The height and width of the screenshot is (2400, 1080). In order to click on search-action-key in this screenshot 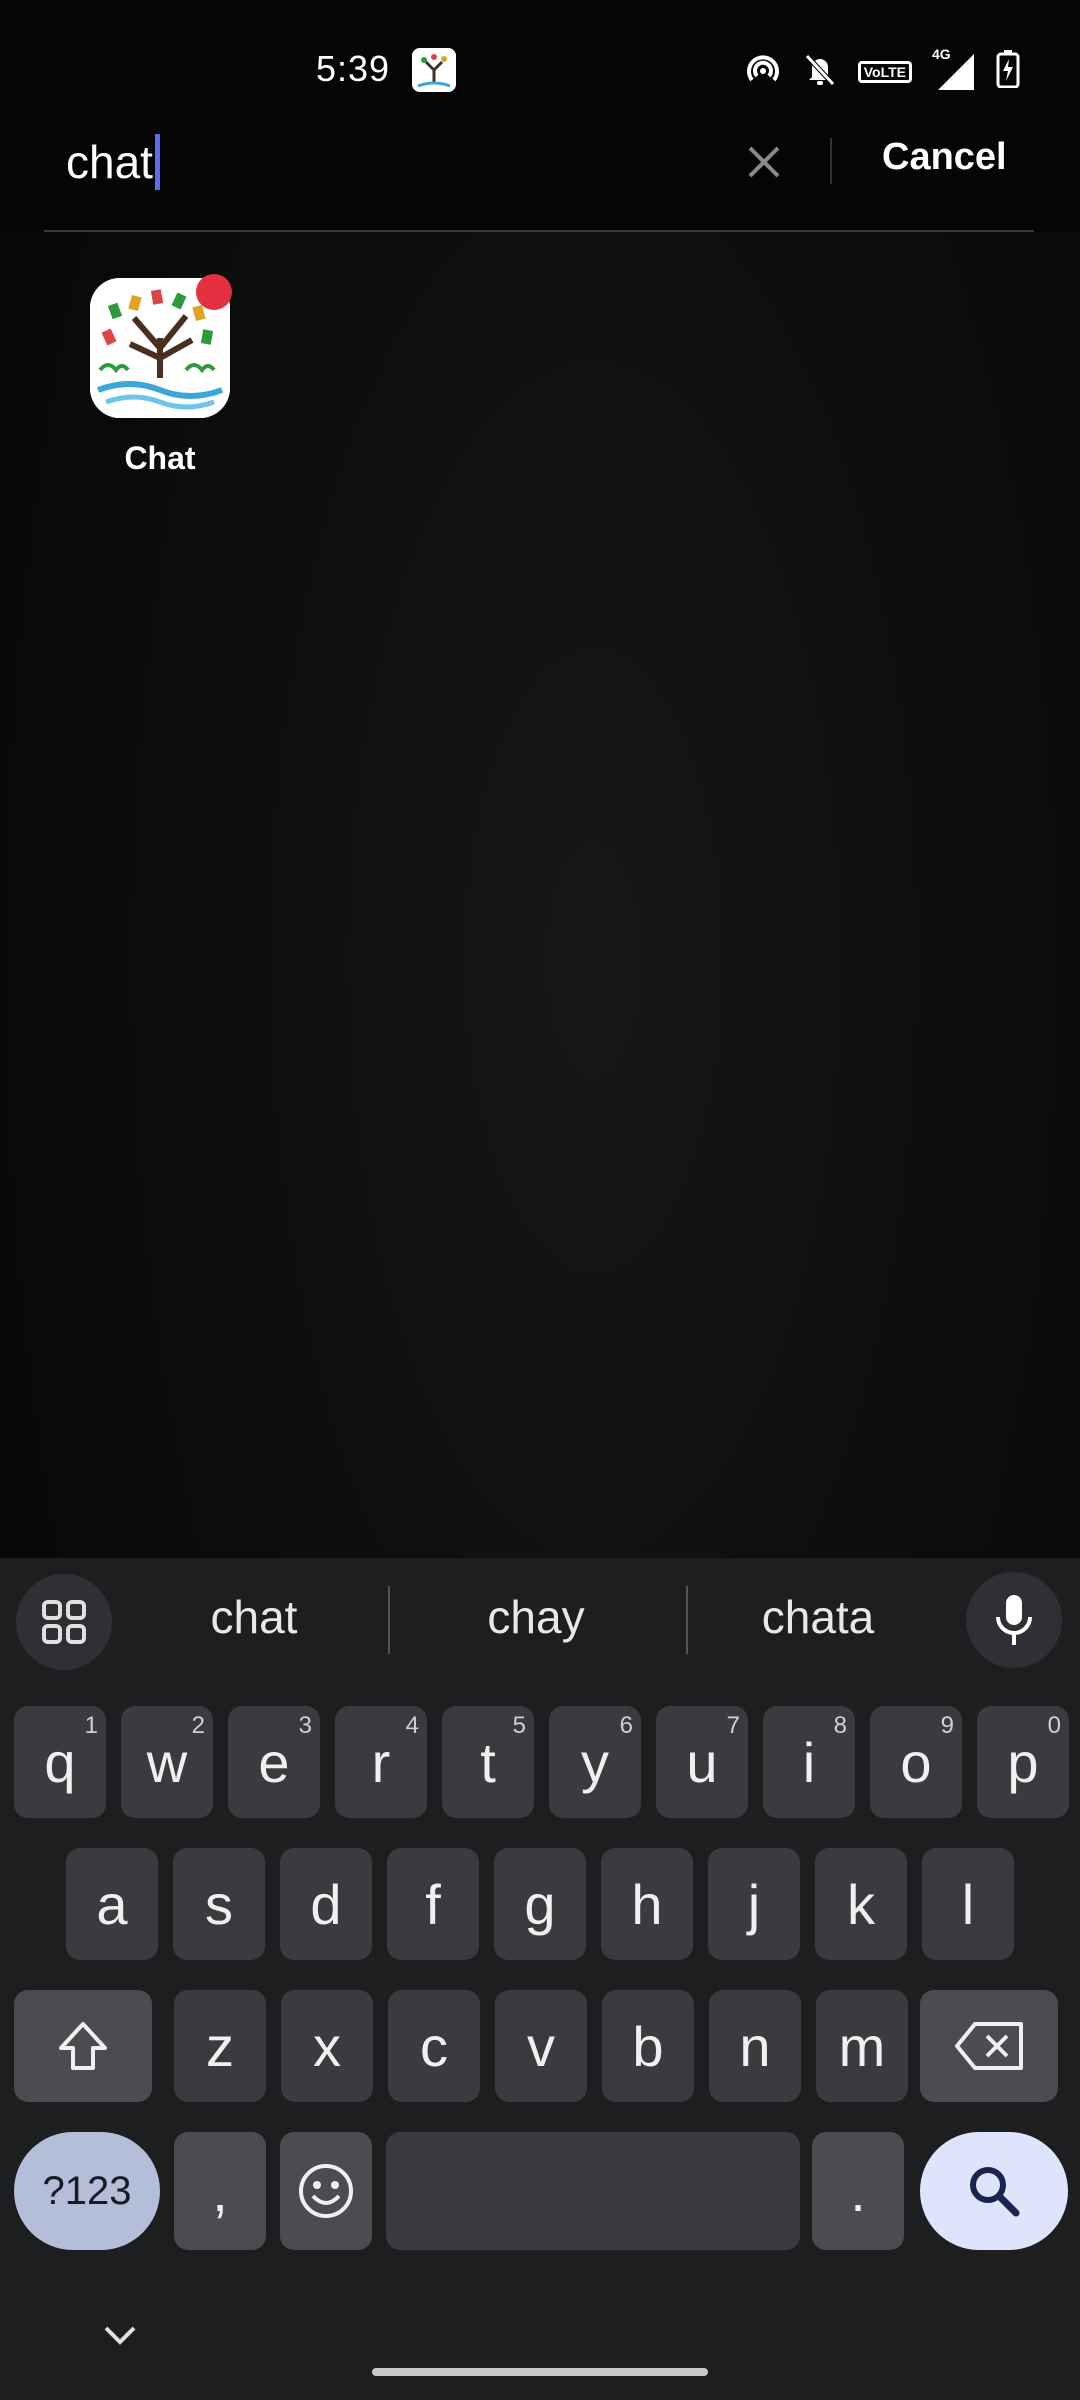, I will do `click(994, 2191)`.